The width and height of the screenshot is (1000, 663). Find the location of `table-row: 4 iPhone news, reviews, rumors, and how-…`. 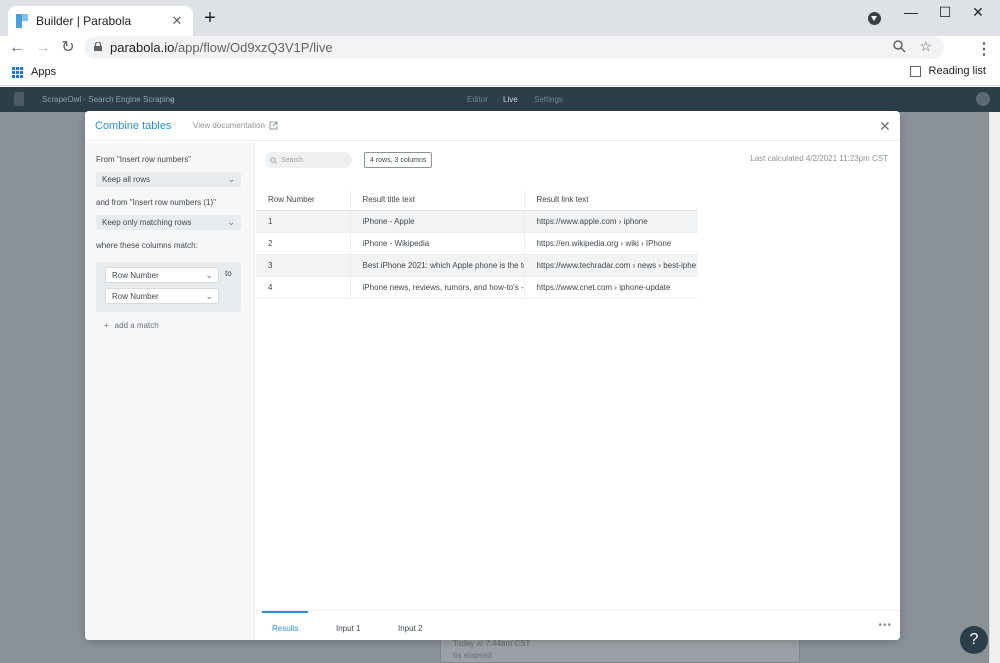

table-row: 4 iPhone news, reviews, rumors, and how-… is located at coordinates (477, 287).